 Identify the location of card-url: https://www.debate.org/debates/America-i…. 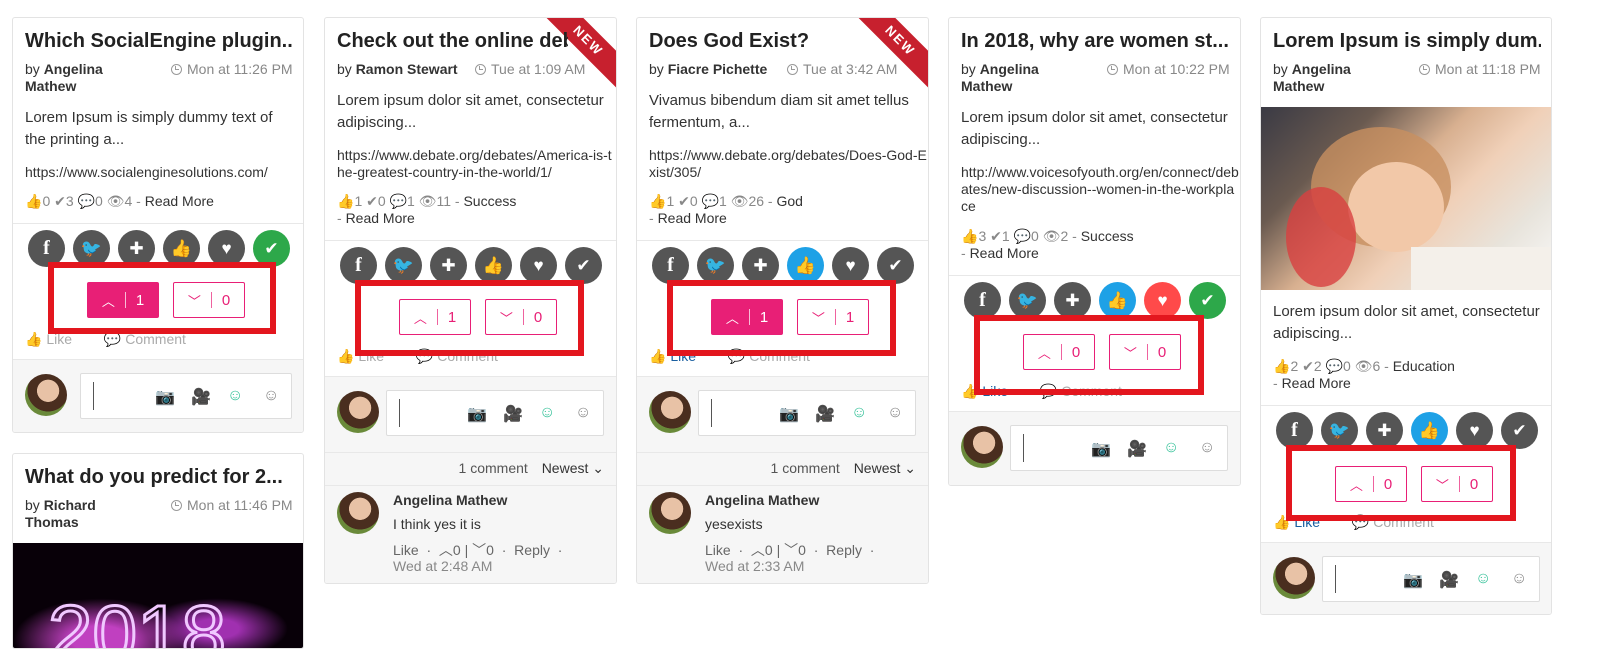
(476, 164).